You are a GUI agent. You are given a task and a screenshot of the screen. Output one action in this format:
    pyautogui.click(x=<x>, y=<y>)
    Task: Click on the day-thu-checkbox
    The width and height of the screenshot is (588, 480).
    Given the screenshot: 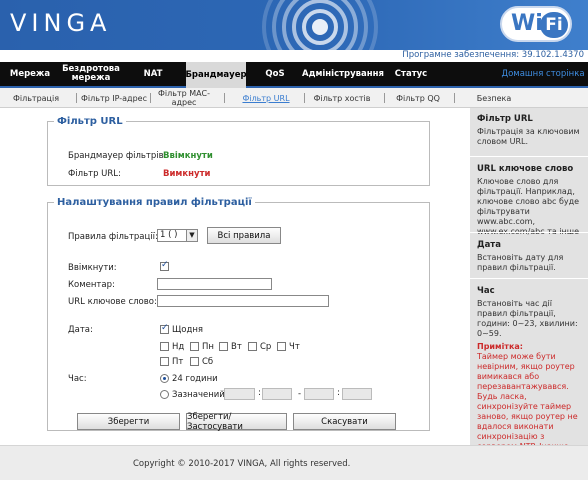 What is the action you would take?
    pyautogui.click(x=281, y=346)
    